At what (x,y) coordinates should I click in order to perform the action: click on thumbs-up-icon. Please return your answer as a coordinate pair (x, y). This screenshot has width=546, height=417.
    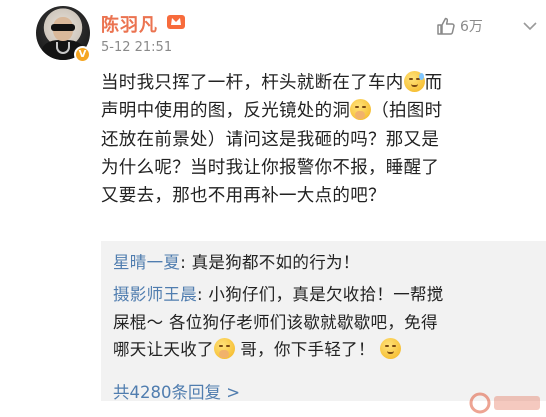
    Looking at the image, I should click on (446, 26).